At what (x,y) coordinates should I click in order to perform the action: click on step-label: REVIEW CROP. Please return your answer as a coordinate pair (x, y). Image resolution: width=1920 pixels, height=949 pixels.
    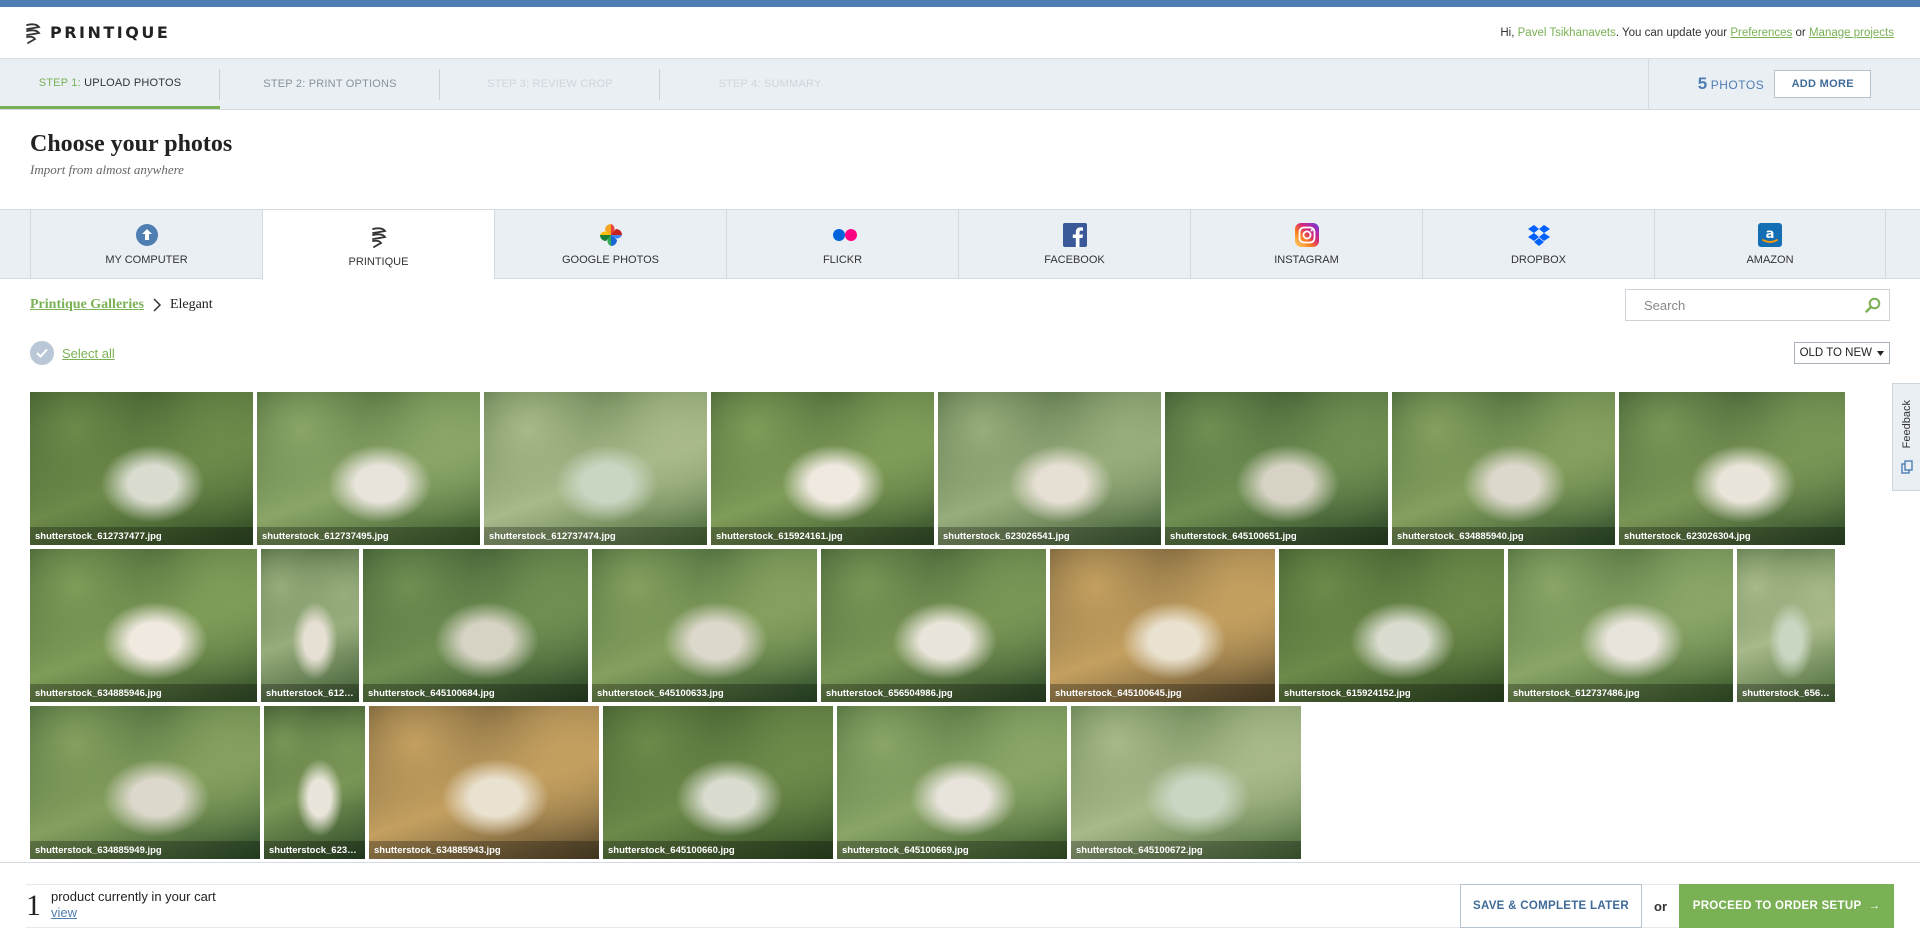
    Looking at the image, I should click on (572, 84).